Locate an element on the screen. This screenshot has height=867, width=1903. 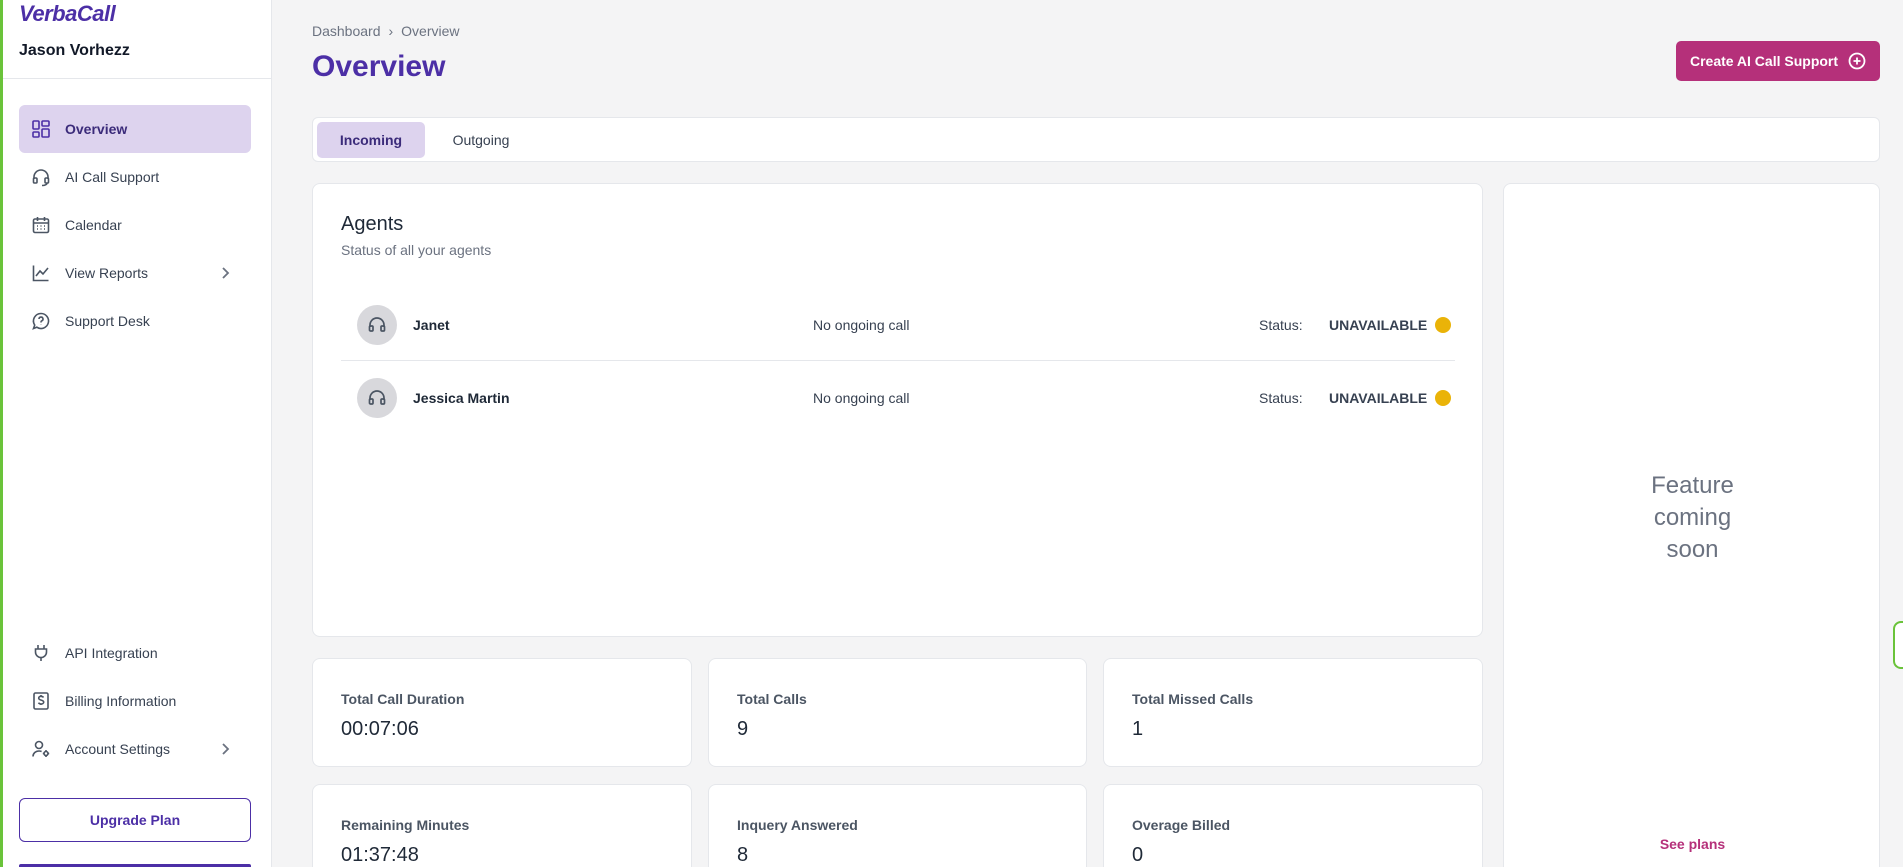
sidebar-item-label: Billing Information is located at coordinates (121, 701).